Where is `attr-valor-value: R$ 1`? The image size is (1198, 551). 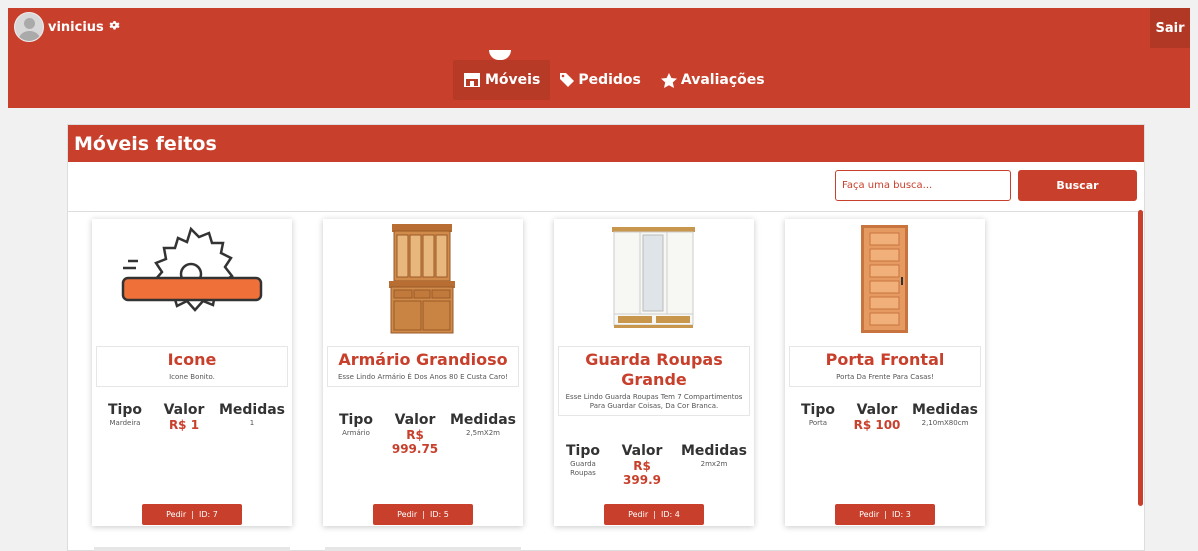 attr-valor-value: R$ 1 is located at coordinates (184, 425).